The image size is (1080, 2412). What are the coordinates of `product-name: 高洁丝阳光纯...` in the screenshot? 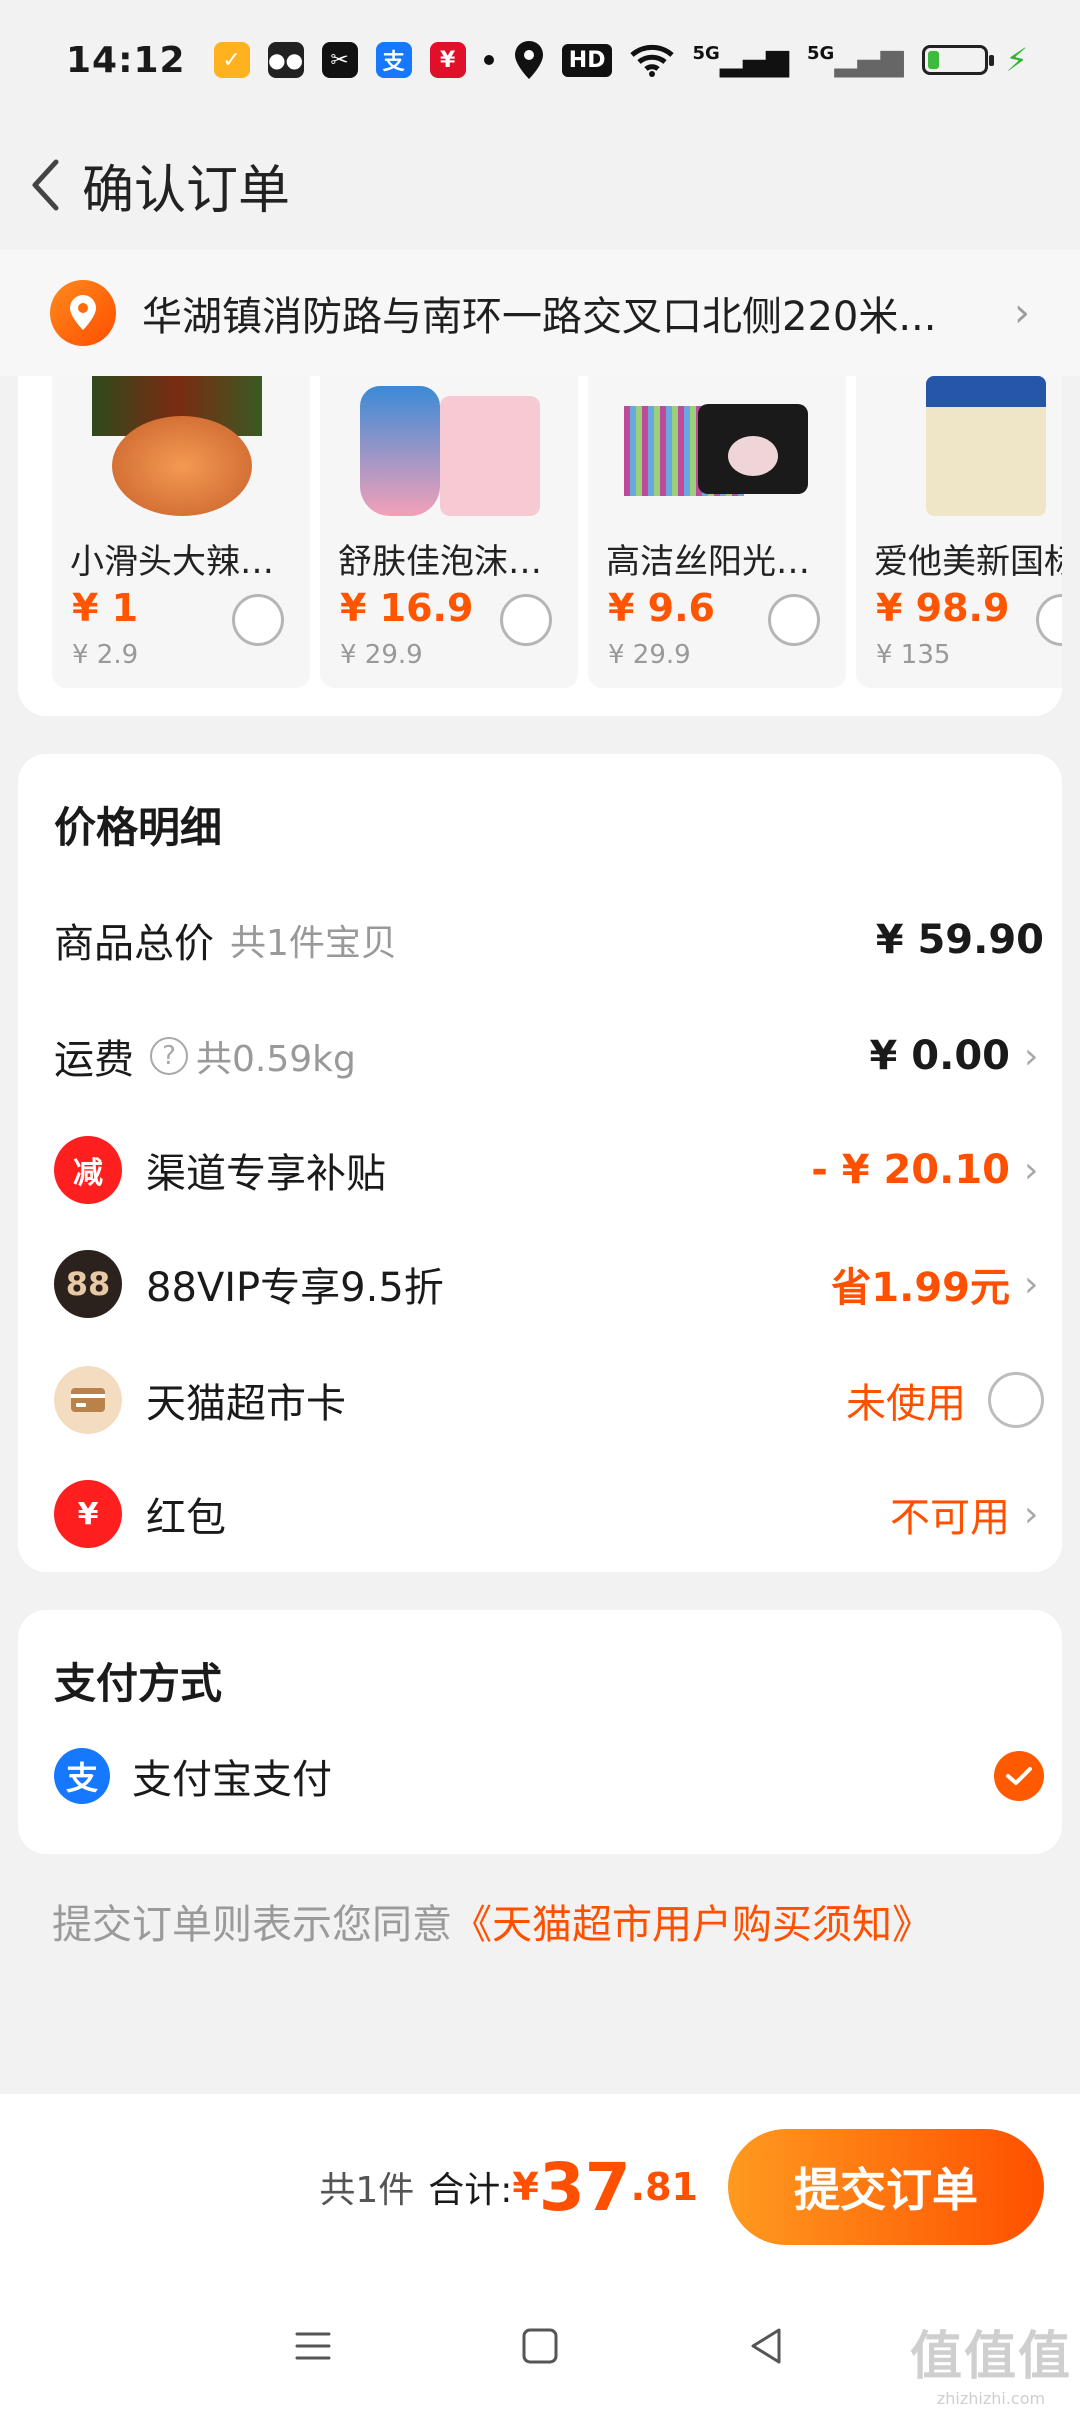 It's located at (722, 562).